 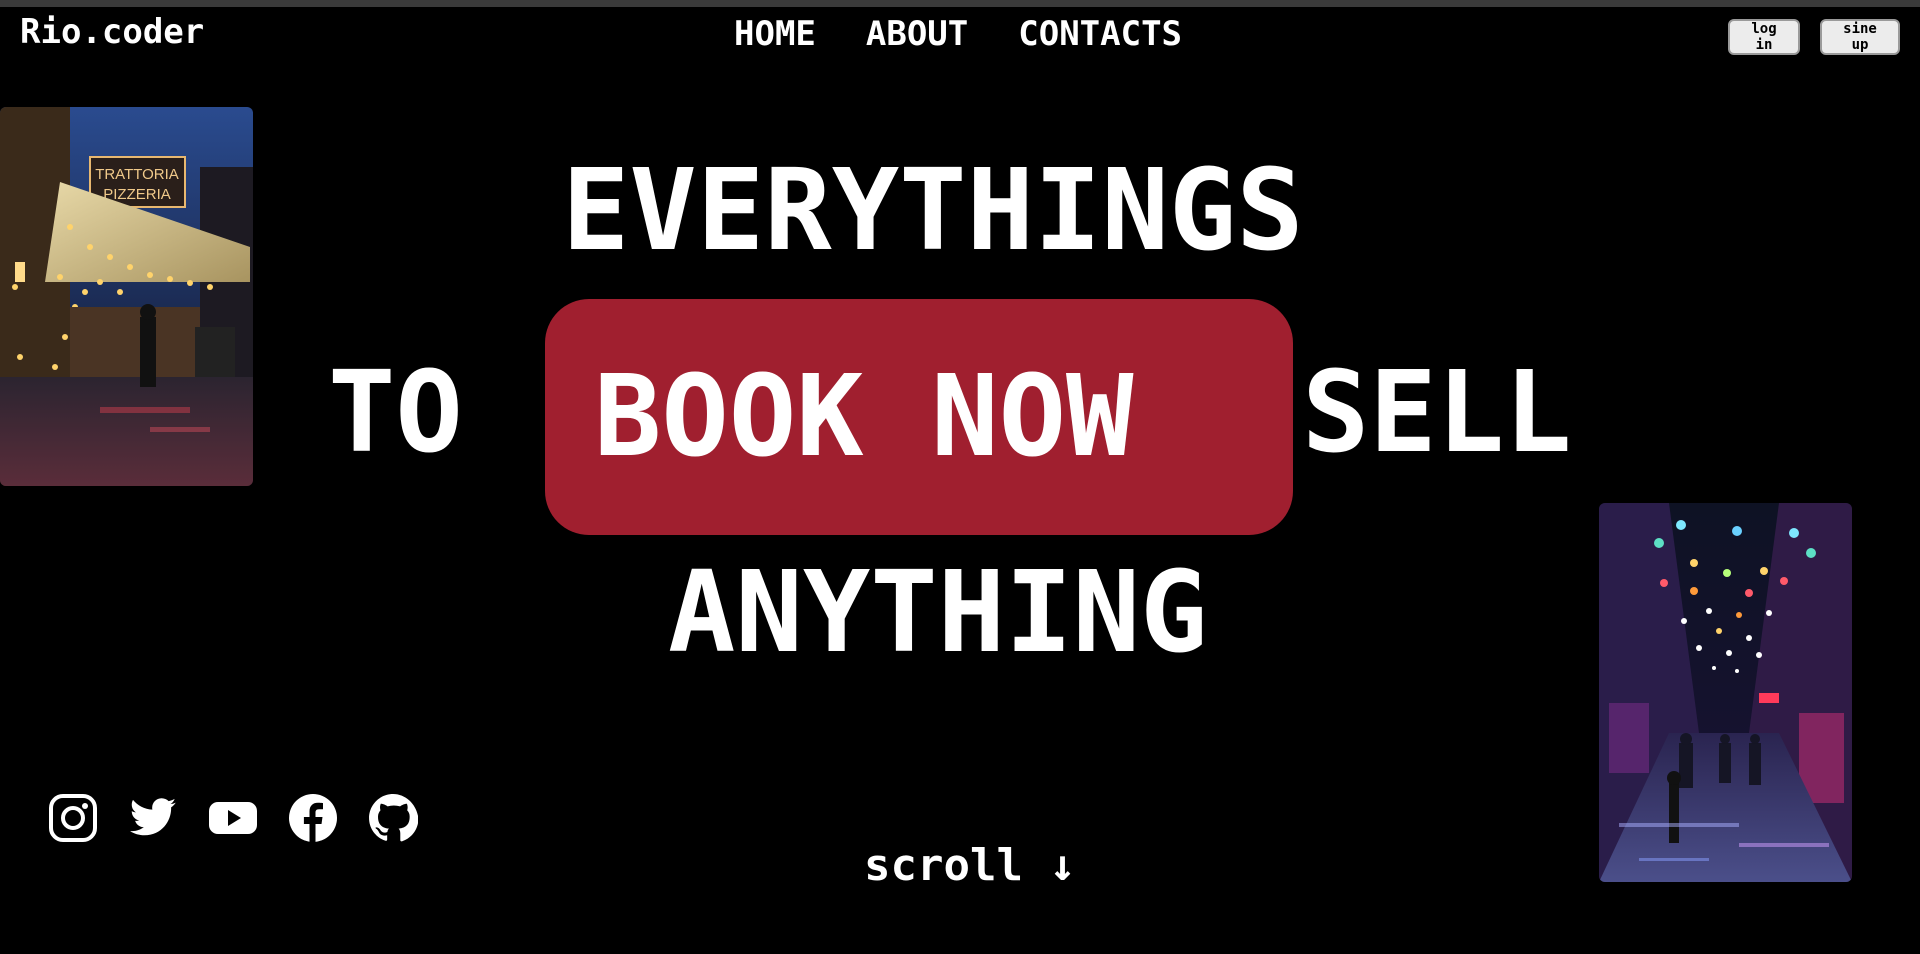 I want to click on book-now-button: BOOK NOW, so click(x=919, y=417).